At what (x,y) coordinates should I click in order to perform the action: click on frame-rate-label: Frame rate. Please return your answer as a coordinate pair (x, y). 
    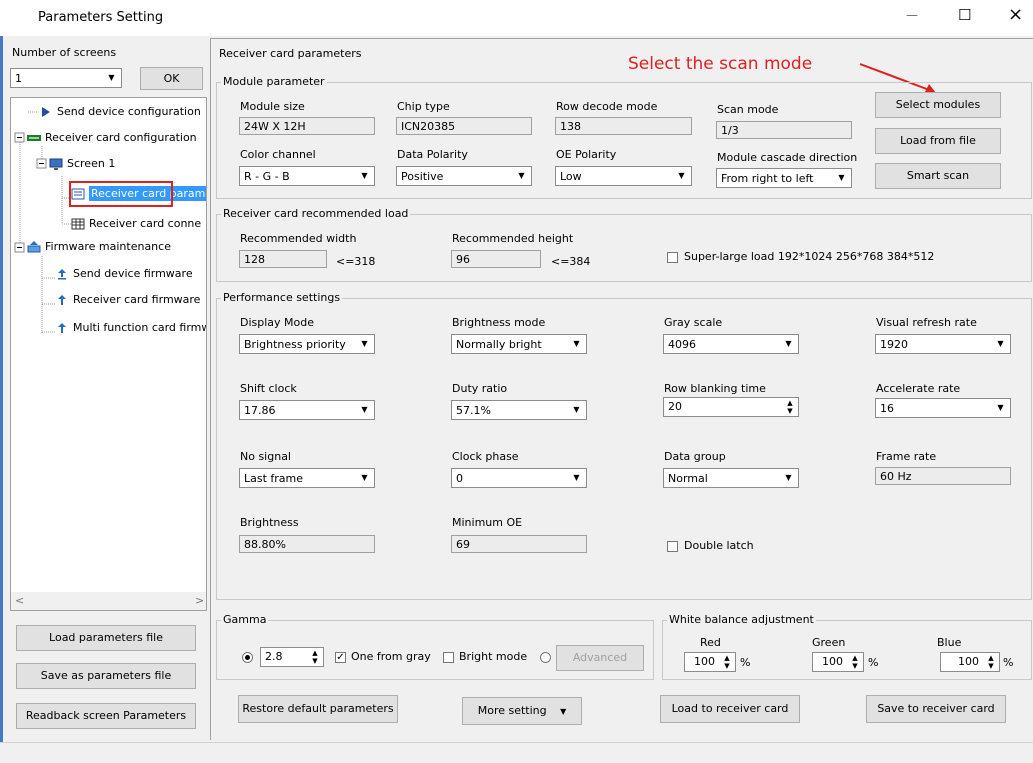
    Looking at the image, I should click on (906, 456).